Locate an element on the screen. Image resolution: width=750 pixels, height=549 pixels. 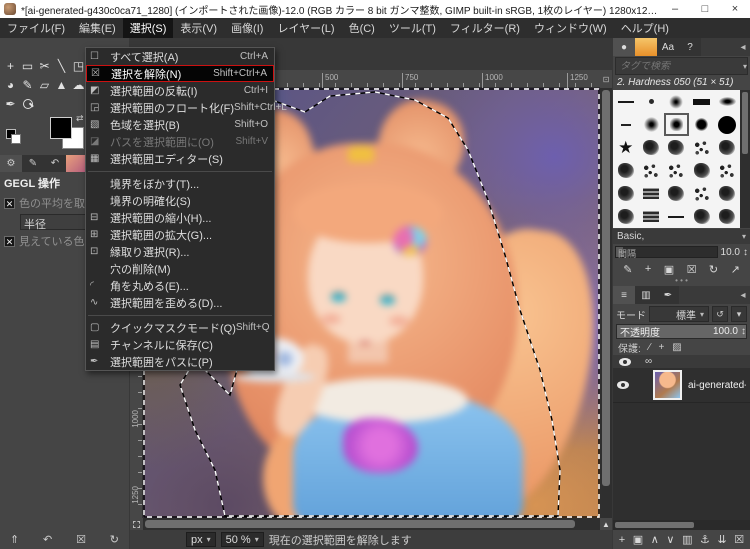
menu-row: ◩ 選択範囲の反転(I) Ctrl+I is located at coordinates (180, 90).